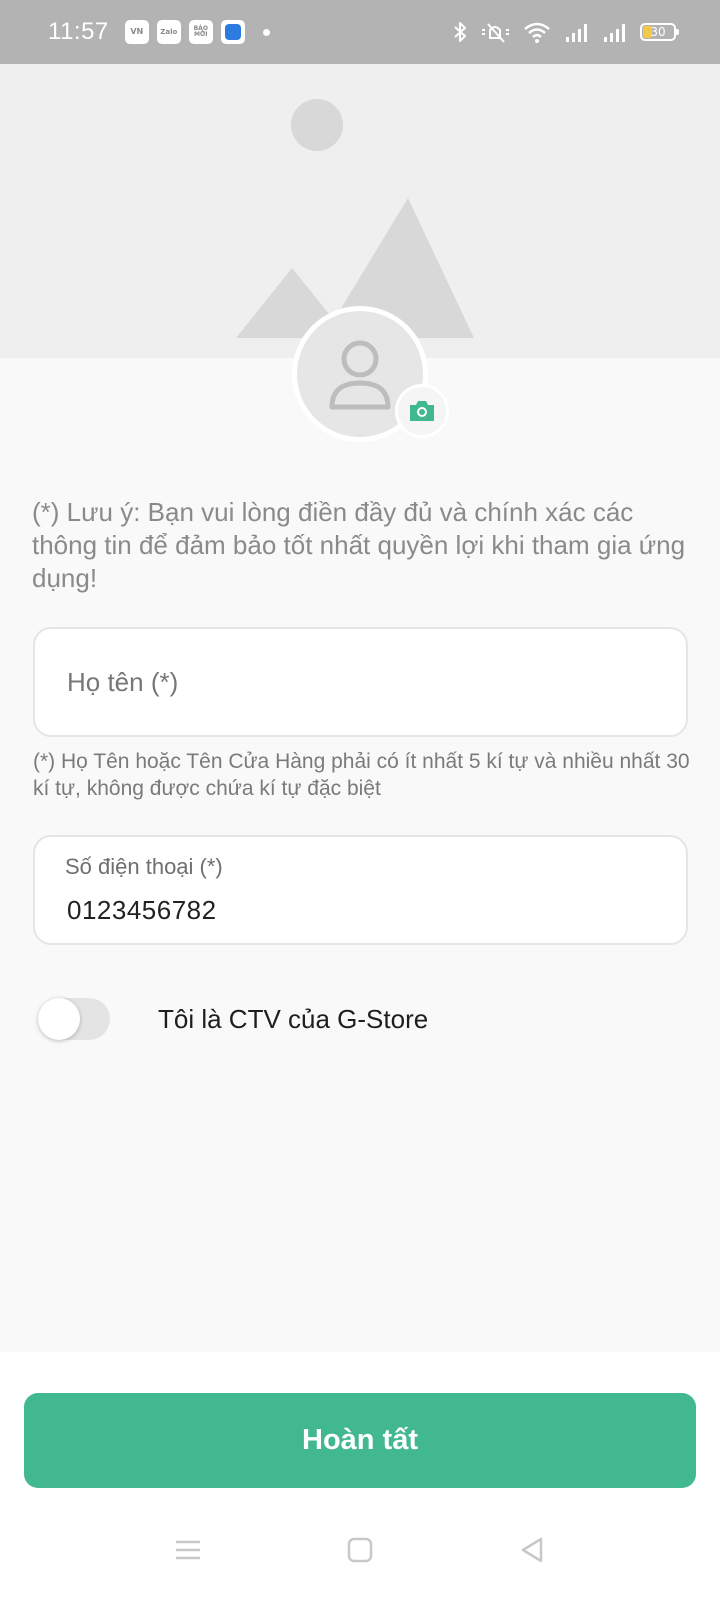 This screenshot has width=720, height=1600. What do you see at coordinates (123, 682) in the screenshot?
I see `name-field-placeholder: Họ tên (*)` at bounding box center [123, 682].